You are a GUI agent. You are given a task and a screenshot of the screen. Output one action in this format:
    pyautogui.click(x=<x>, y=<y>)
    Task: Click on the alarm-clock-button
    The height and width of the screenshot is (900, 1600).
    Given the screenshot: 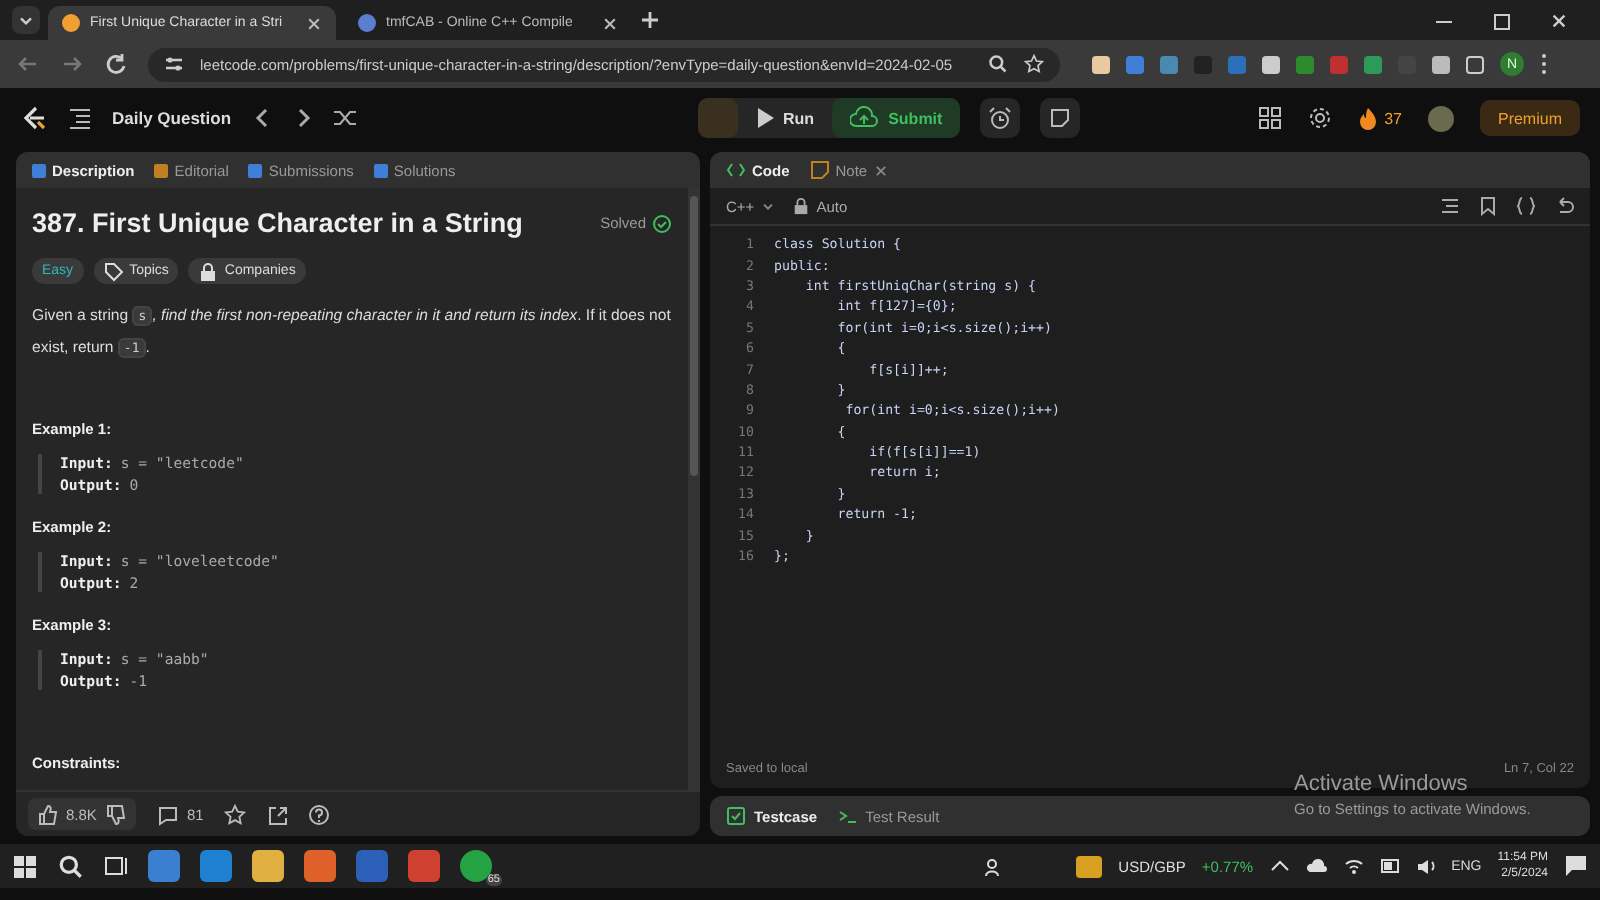 What is the action you would take?
    pyautogui.click(x=1000, y=118)
    